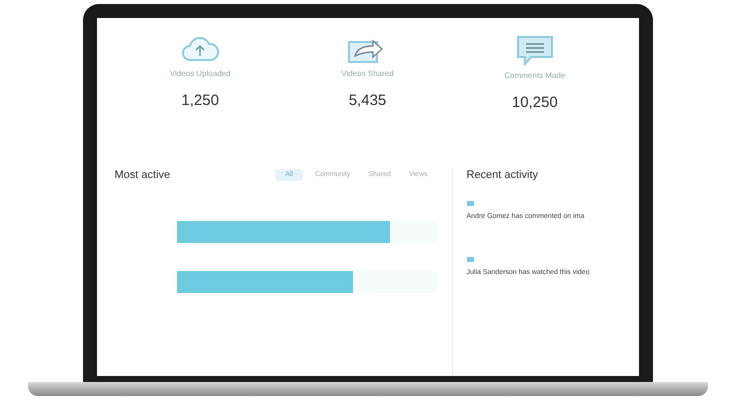 This screenshot has width=735, height=413. What do you see at coordinates (142, 175) in the screenshot?
I see `panel-title: Most active` at bounding box center [142, 175].